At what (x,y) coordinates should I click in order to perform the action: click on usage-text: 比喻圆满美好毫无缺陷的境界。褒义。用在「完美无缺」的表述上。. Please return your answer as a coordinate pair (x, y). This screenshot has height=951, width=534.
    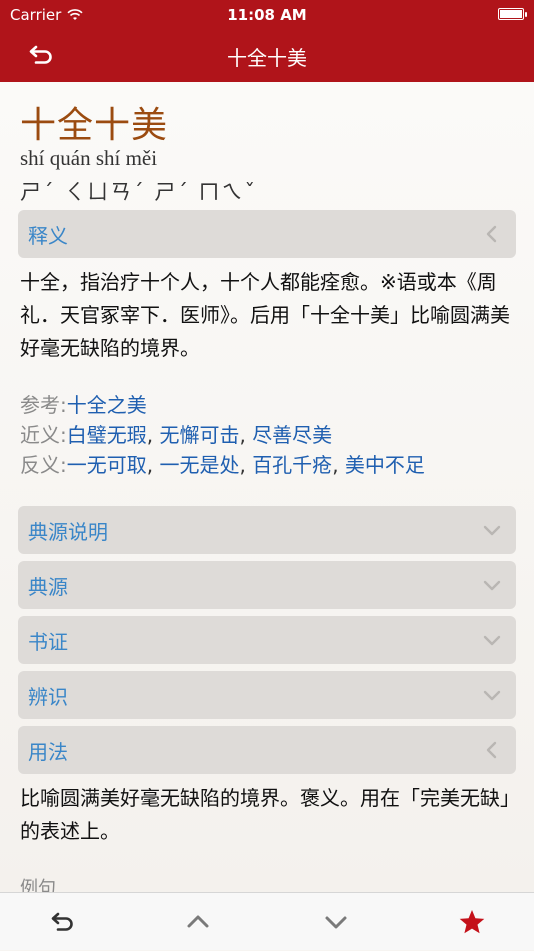
    Looking at the image, I should click on (265, 814).